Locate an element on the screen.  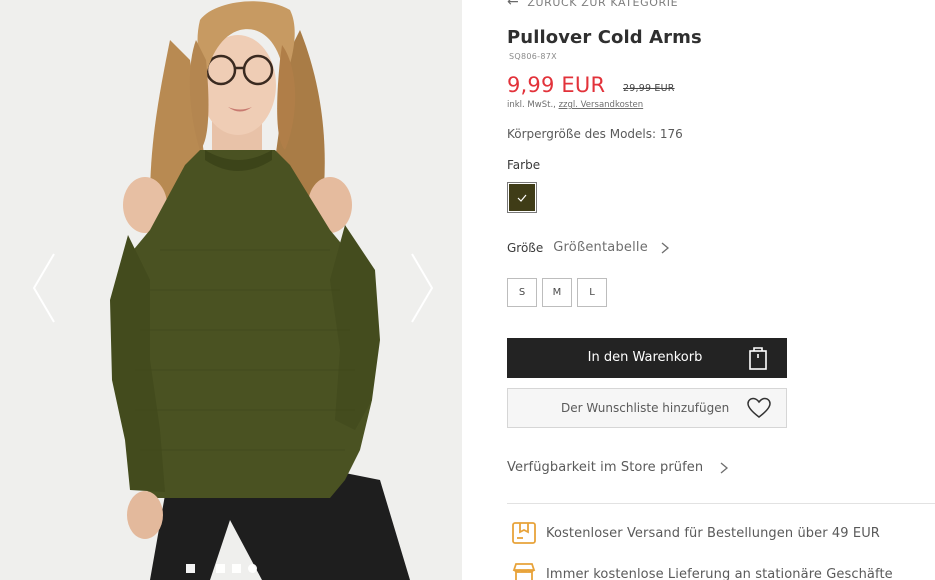
add-to-wishlist-label: Der Wunschliste hinzufügen is located at coordinates (645, 408).